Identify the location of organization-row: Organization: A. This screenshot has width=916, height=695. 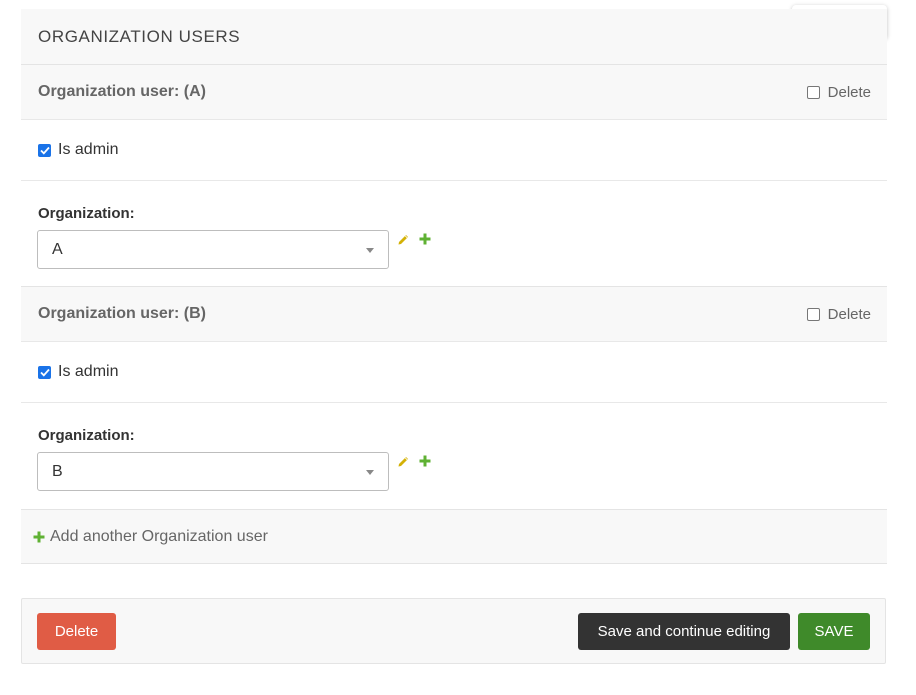
(454, 234).